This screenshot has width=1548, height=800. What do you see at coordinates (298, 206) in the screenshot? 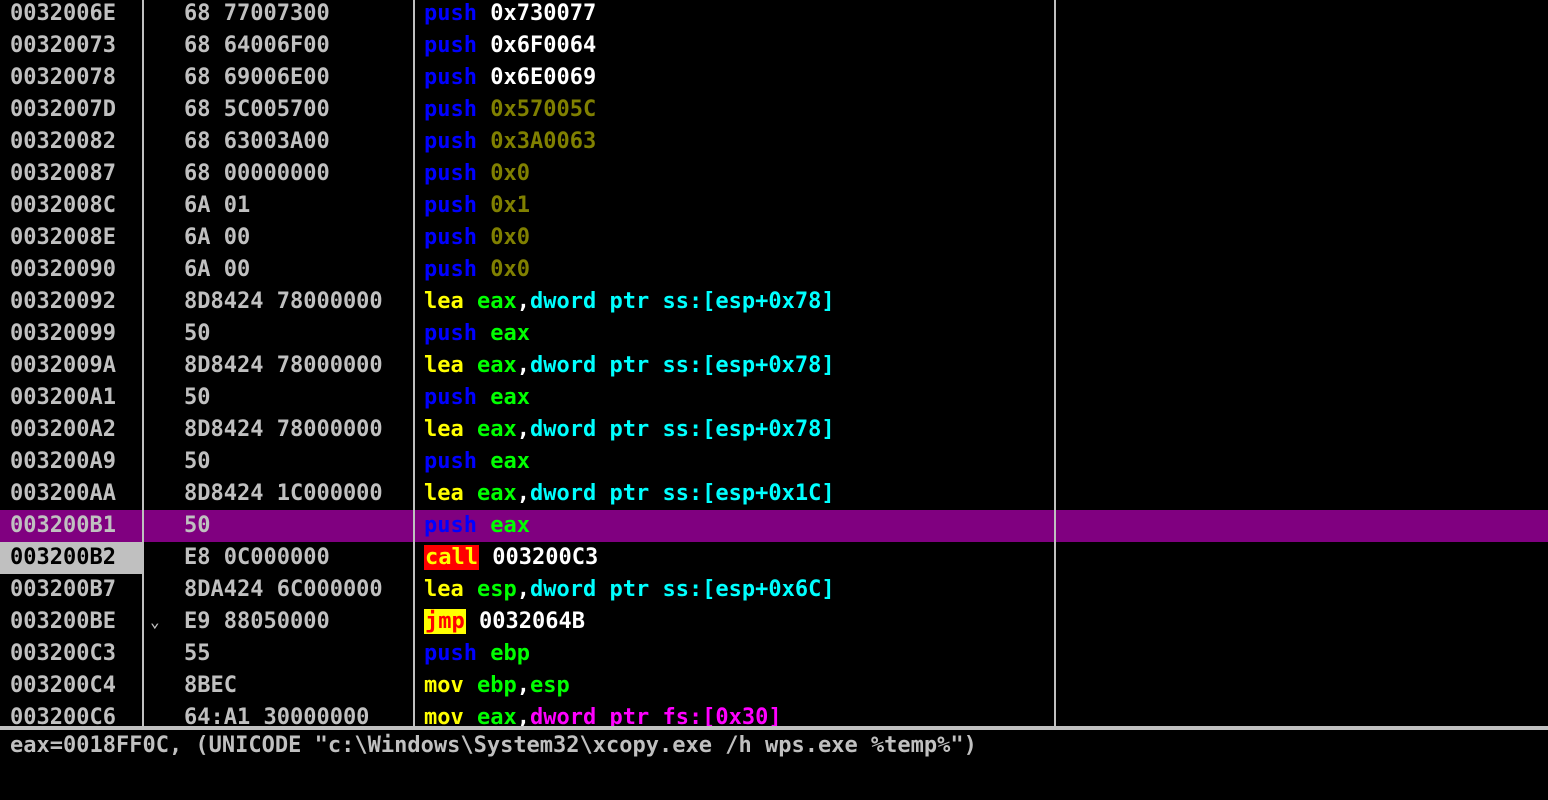
I see `hex-bytes-cell: 6A 01` at bounding box center [298, 206].